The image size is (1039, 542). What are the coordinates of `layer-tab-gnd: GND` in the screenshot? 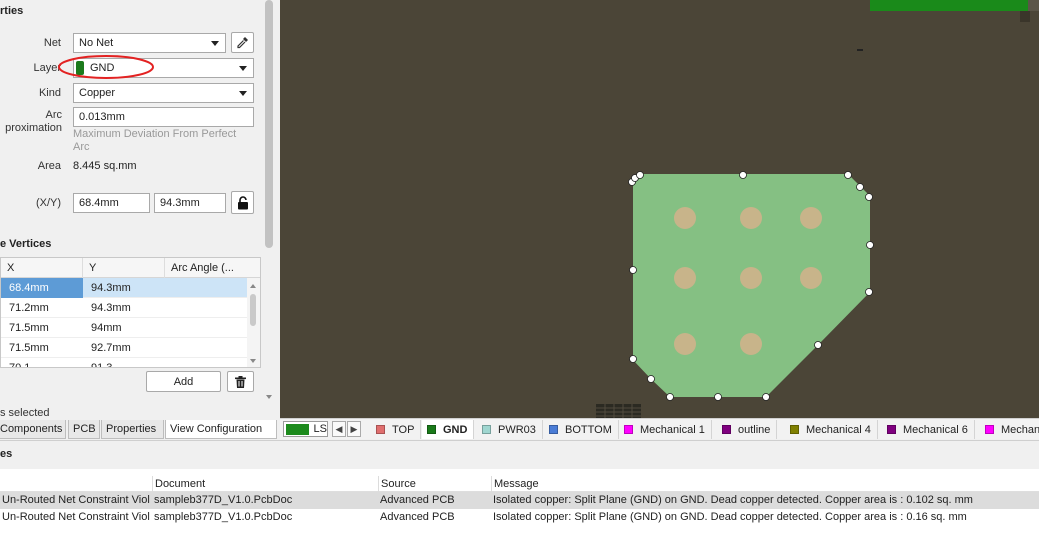 It's located at (448, 429).